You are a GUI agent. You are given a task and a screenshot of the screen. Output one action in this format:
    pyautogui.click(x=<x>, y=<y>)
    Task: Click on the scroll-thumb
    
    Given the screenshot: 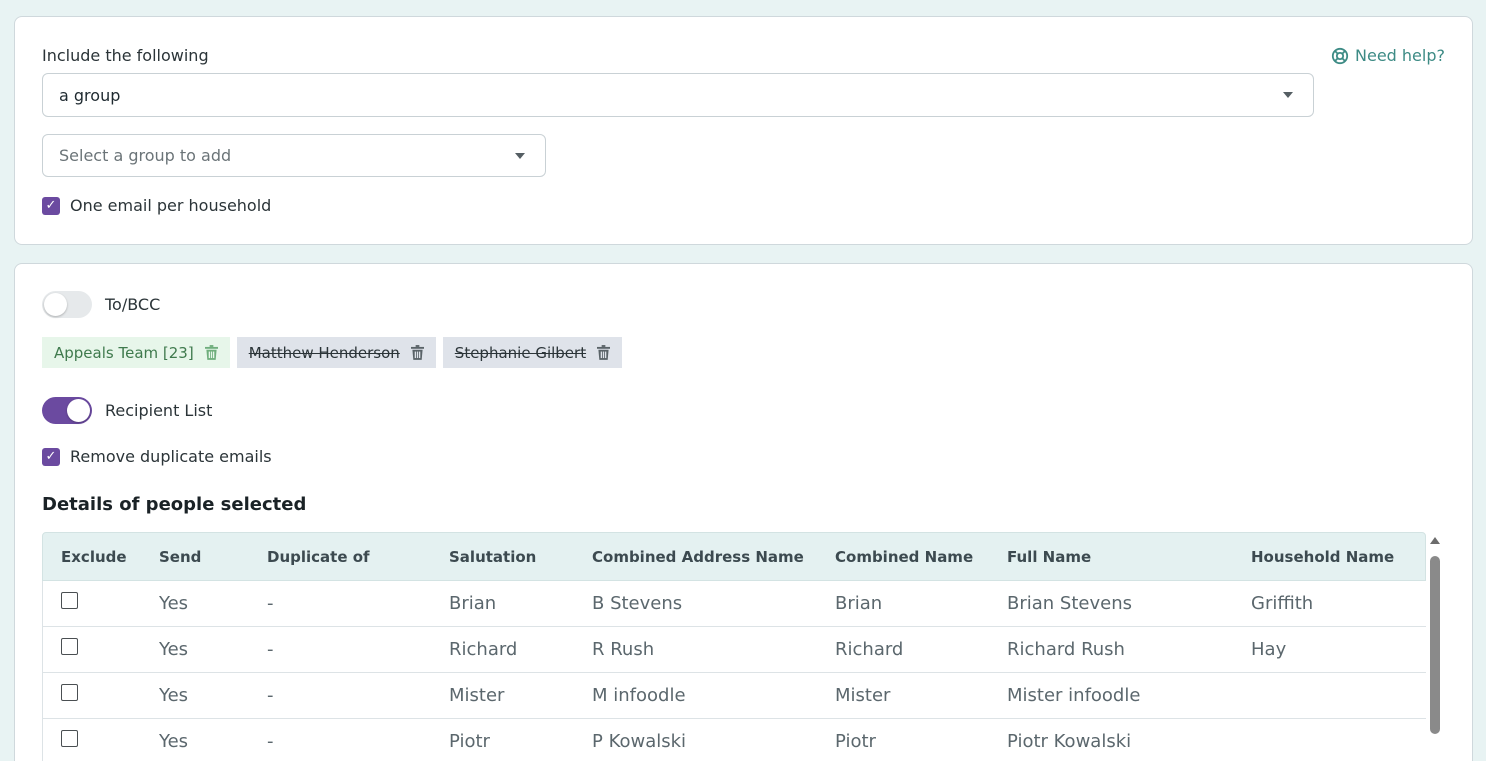 What is the action you would take?
    pyautogui.click(x=1435, y=645)
    